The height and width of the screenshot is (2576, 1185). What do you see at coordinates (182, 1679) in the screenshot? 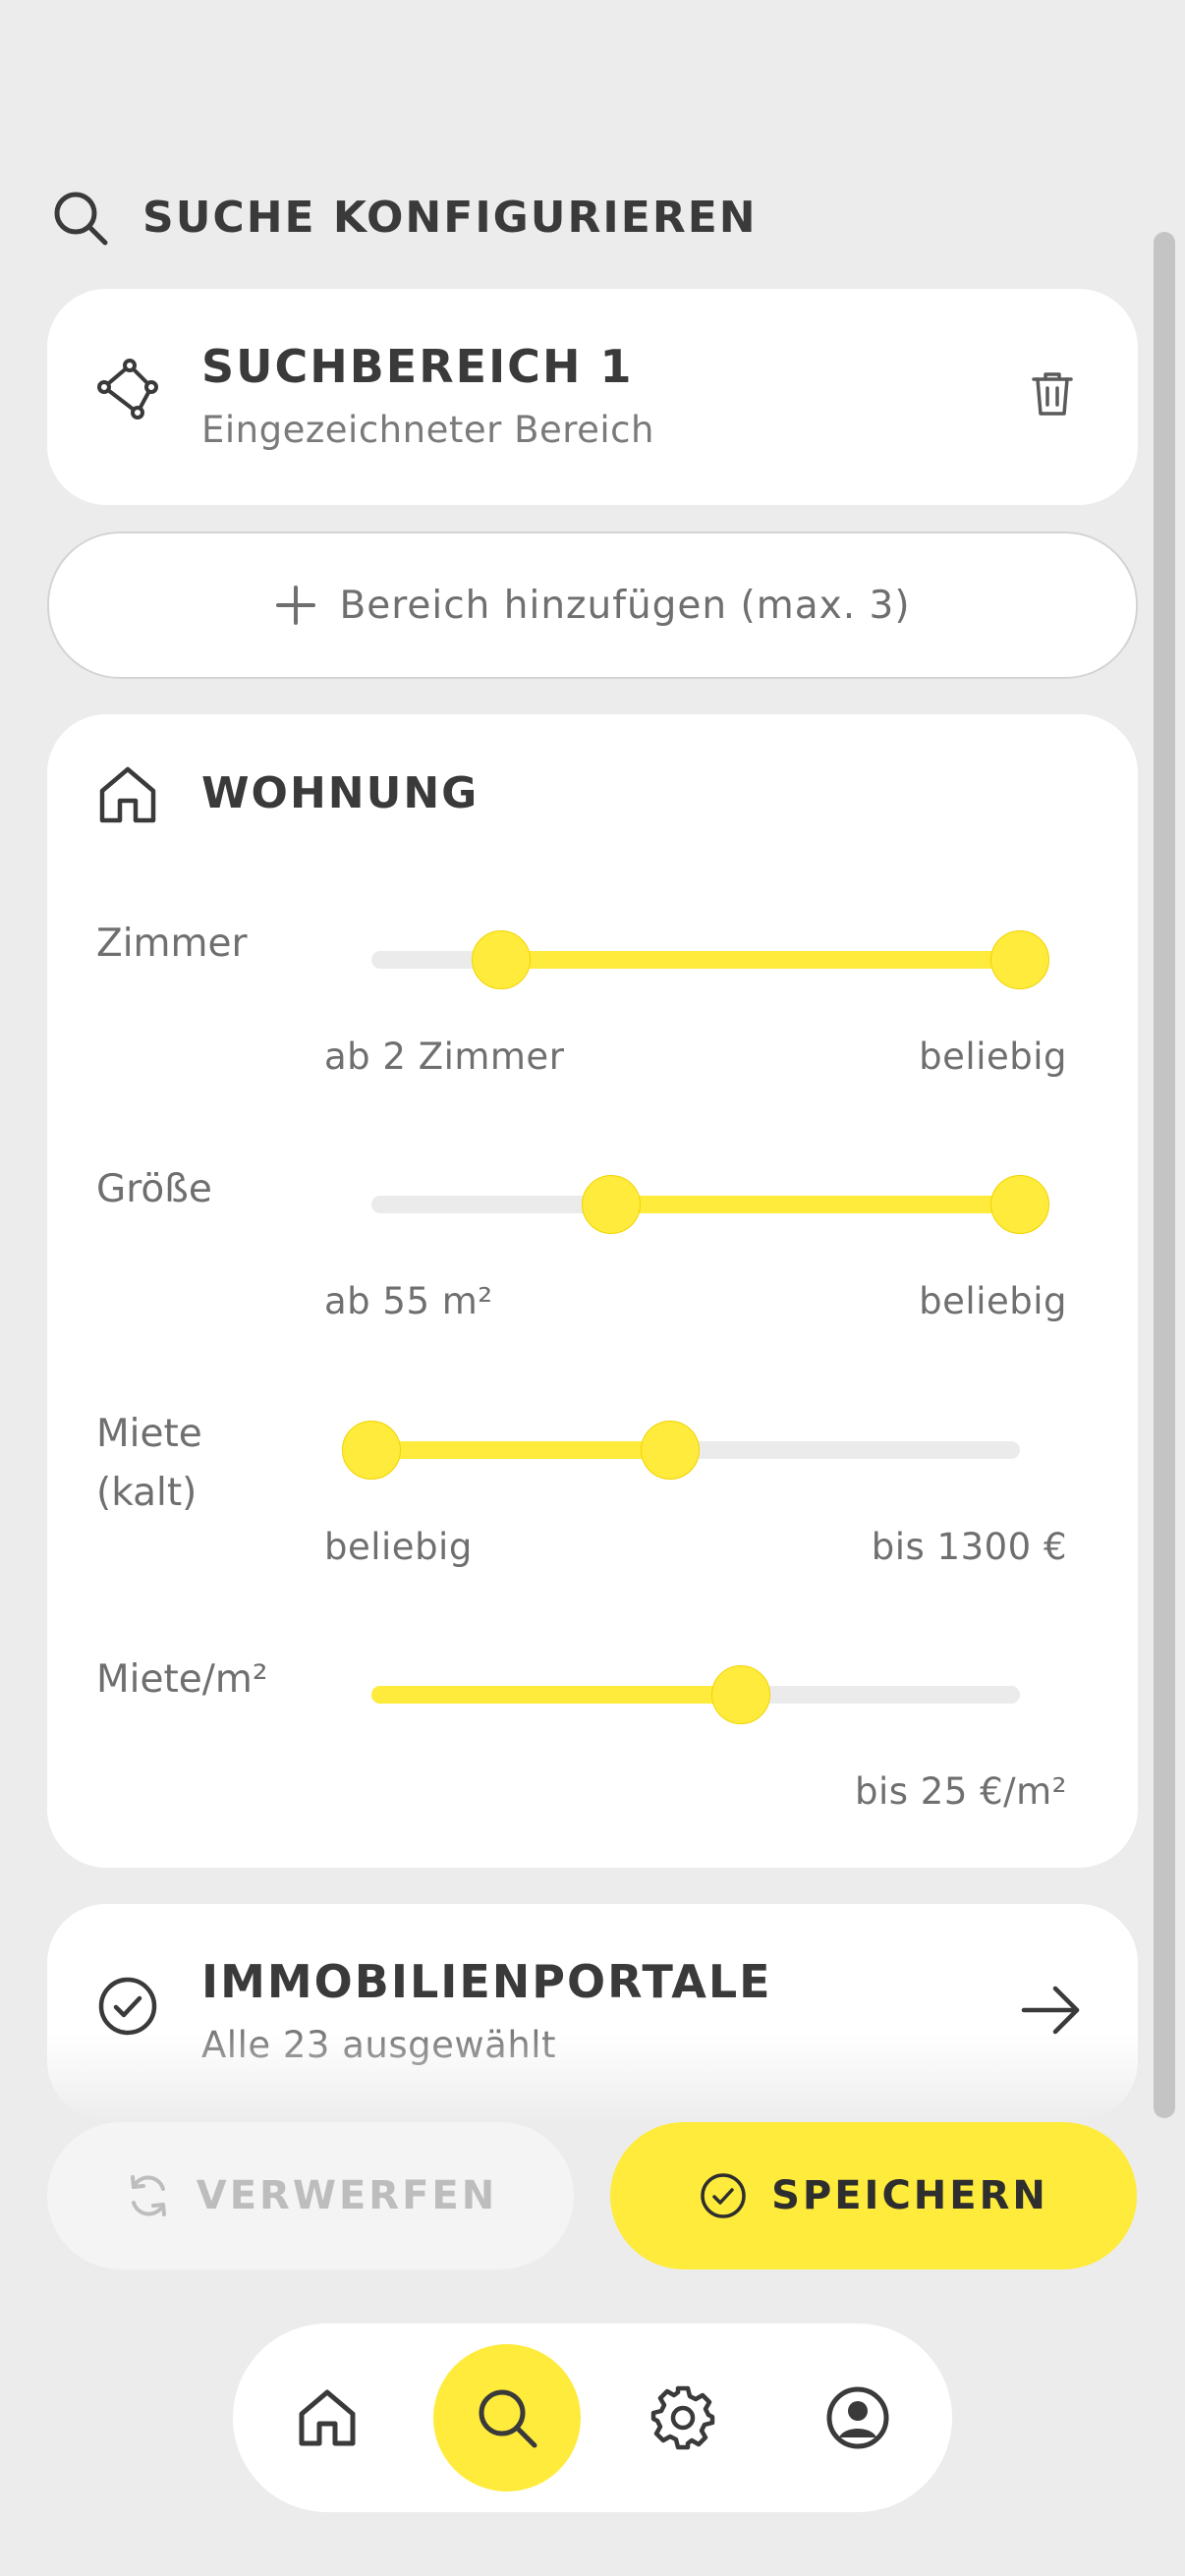
I see `filter-label-rent-per-sqm: Miete/m²` at bounding box center [182, 1679].